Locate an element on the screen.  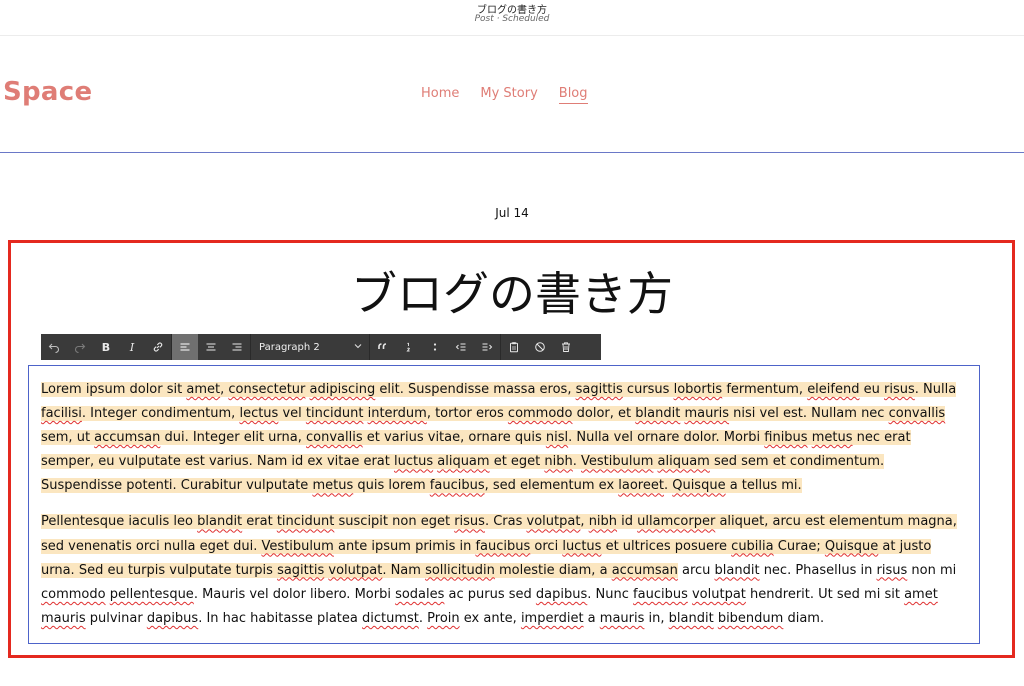
clipboard-icon is located at coordinates (514, 347).